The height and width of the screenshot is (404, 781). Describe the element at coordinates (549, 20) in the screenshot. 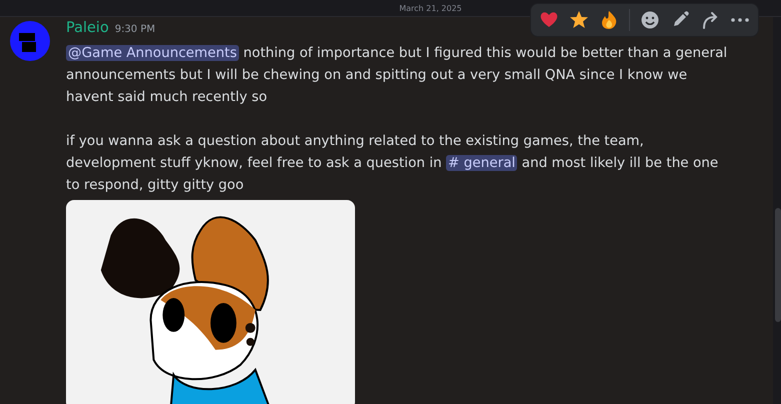

I see `heart-icon` at that location.